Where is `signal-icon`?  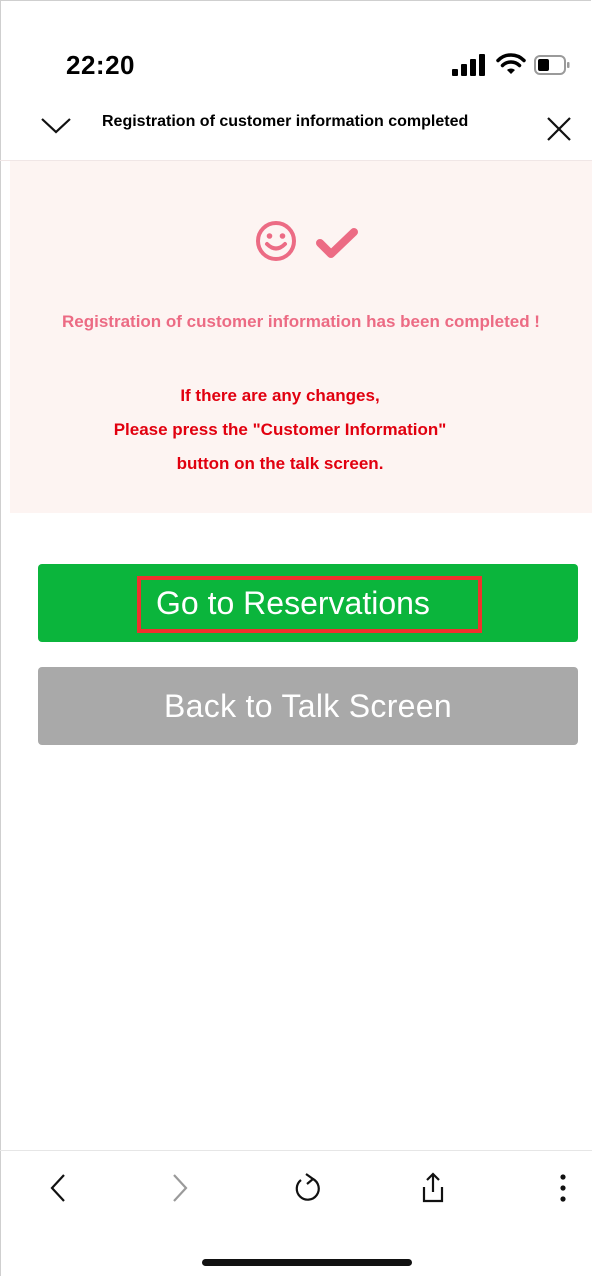 signal-icon is located at coordinates (468, 65).